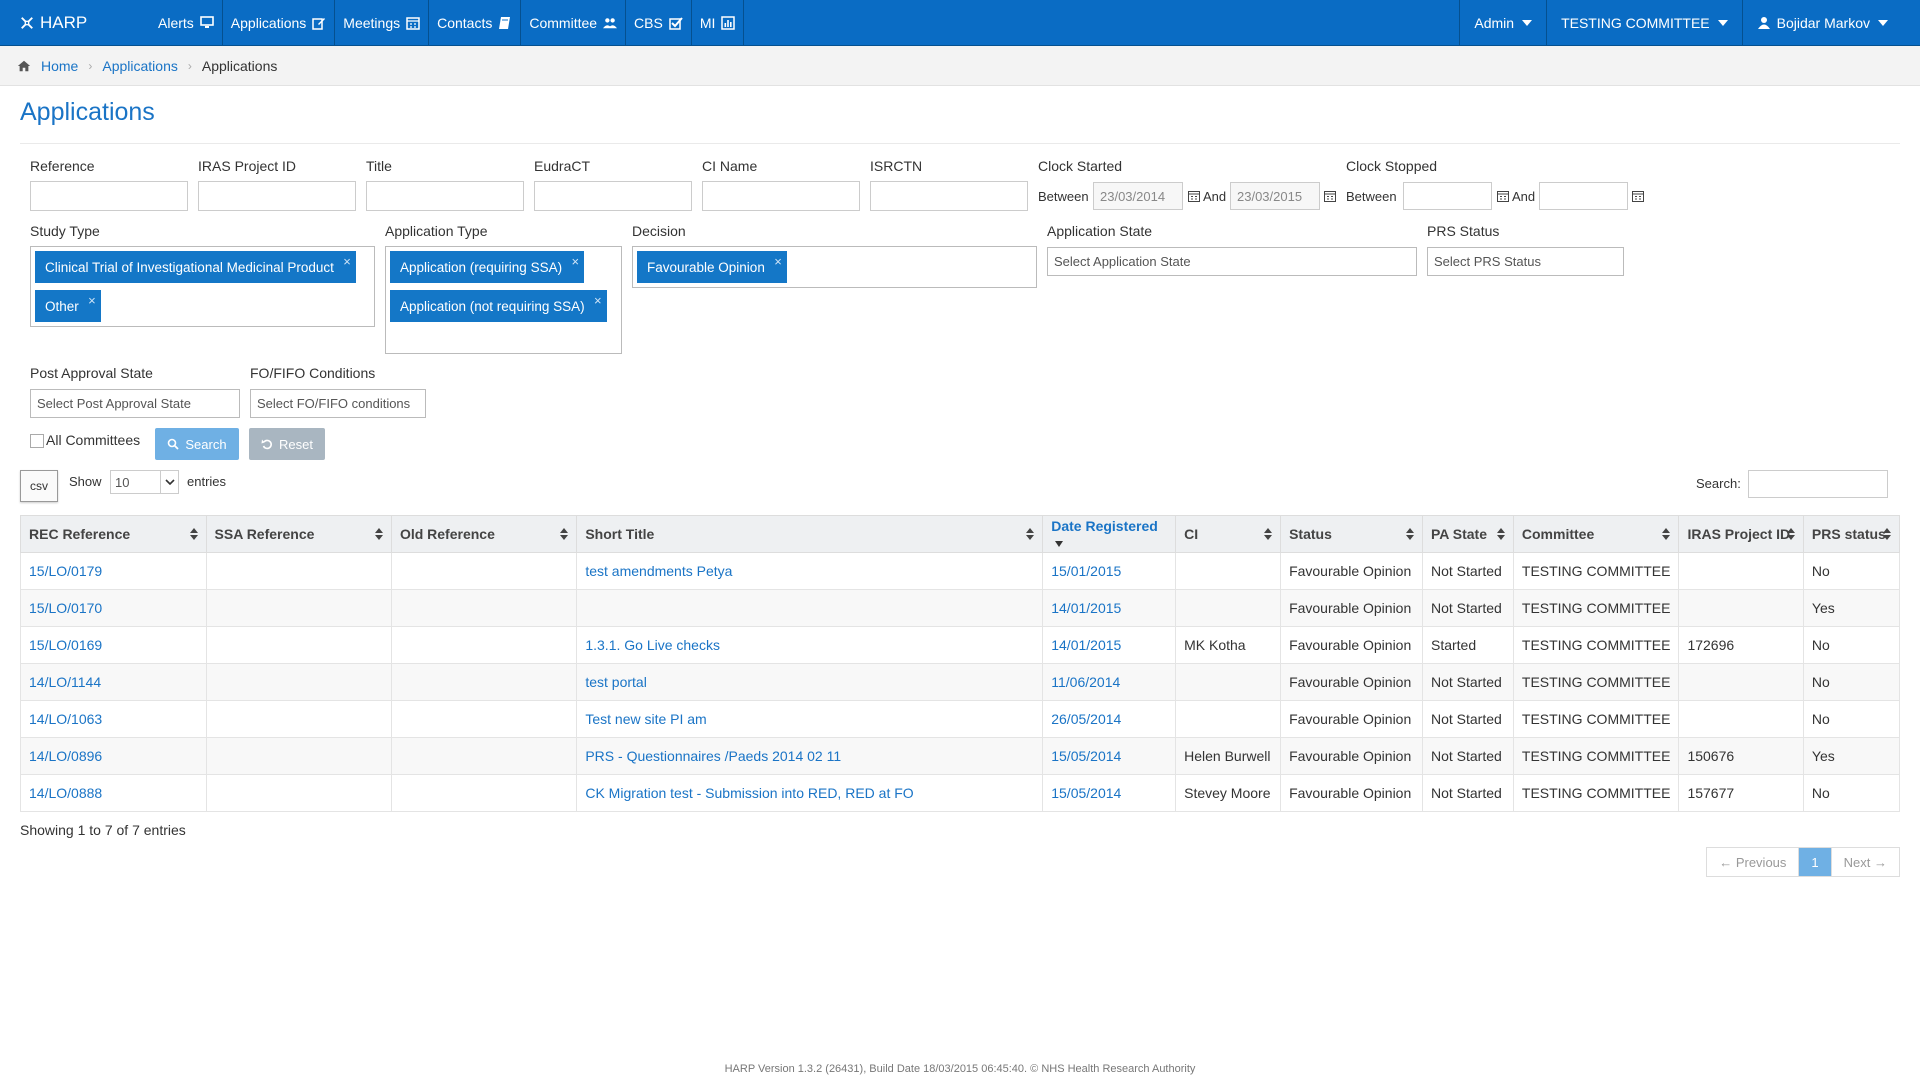  I want to click on date-registered-link: 26/05/2014, so click(1086, 719).